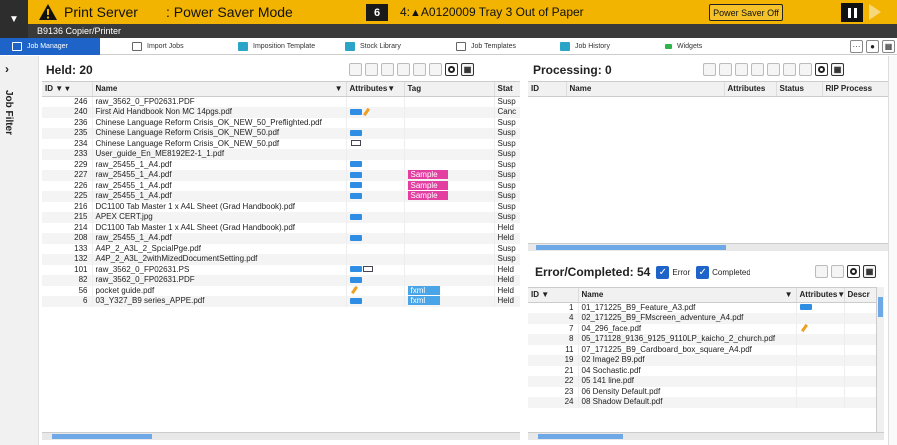  I want to click on table-row: 133 A4P_2_A3L_2_SpcialPge.pdf Susp, so click(281, 248).